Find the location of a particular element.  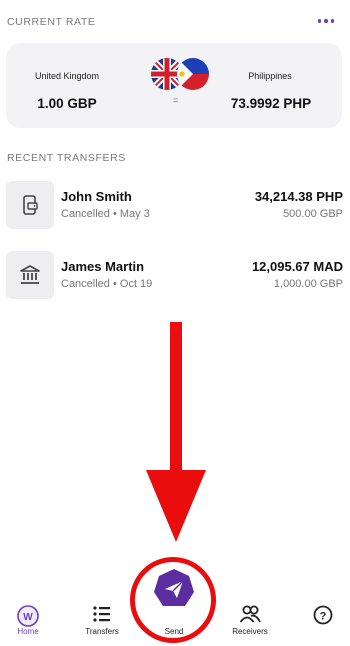

svg-text: W is located at coordinates (28, 617).